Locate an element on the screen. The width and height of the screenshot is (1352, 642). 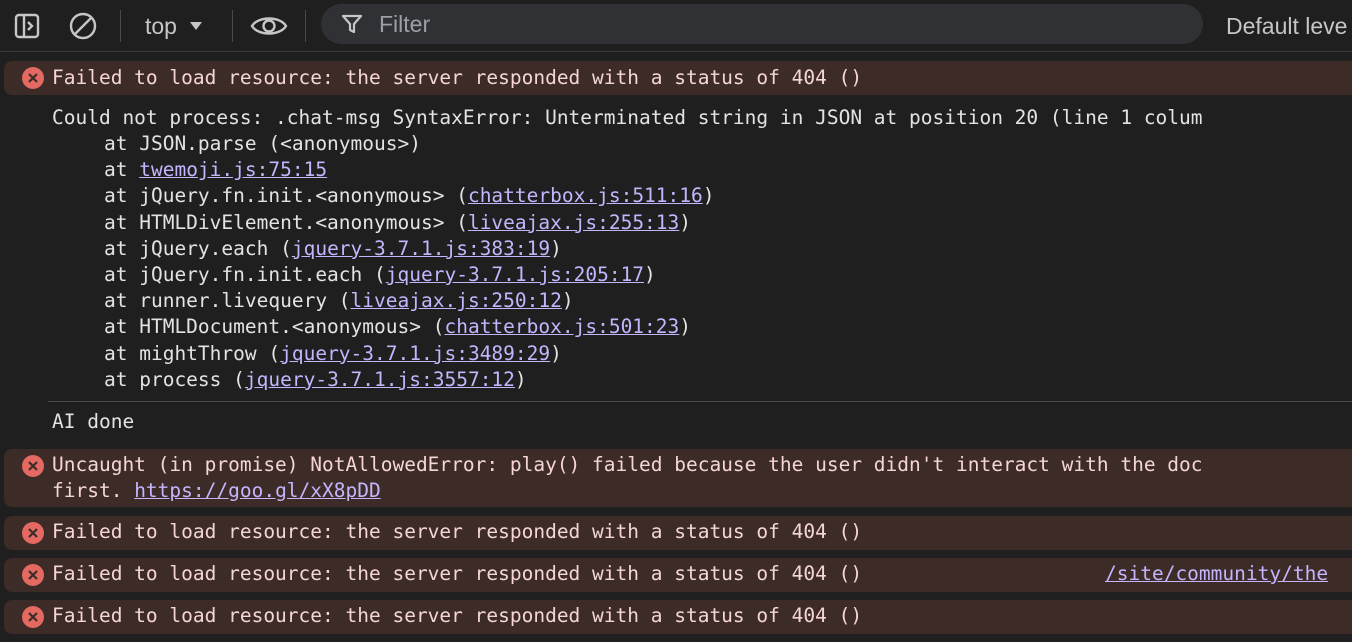
source-link: chatterbox.js:511:16 is located at coordinates (585, 195).